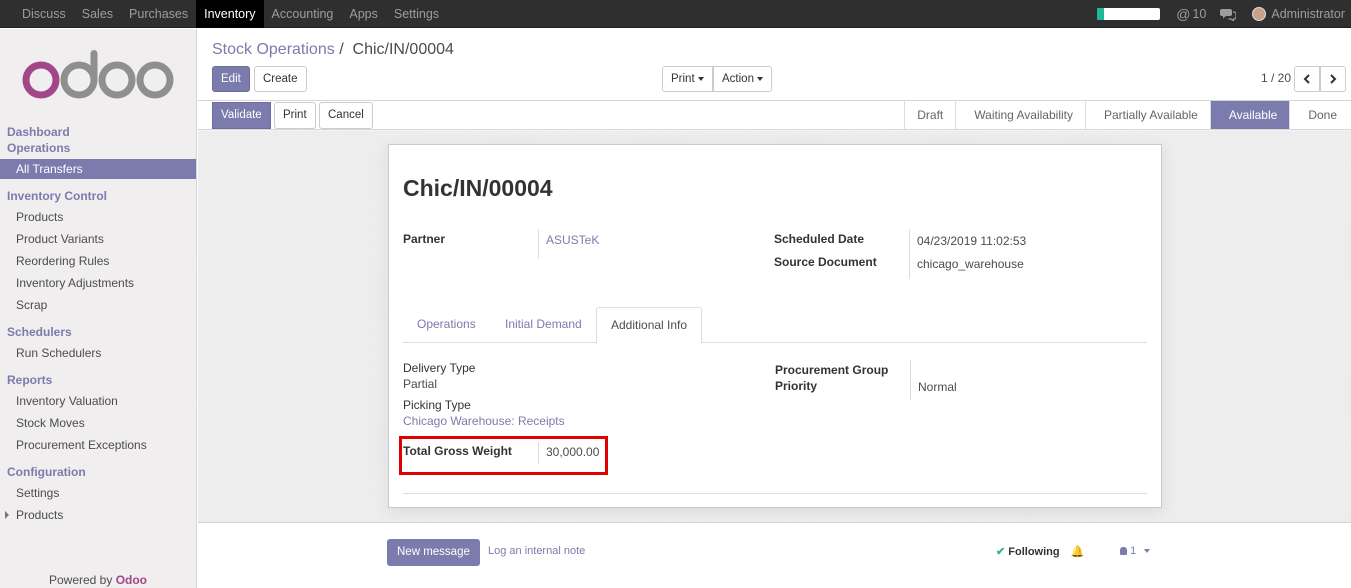 This screenshot has height=588, width=1351. Describe the element at coordinates (796, 386) in the screenshot. I see `priority-label: Priority` at that location.